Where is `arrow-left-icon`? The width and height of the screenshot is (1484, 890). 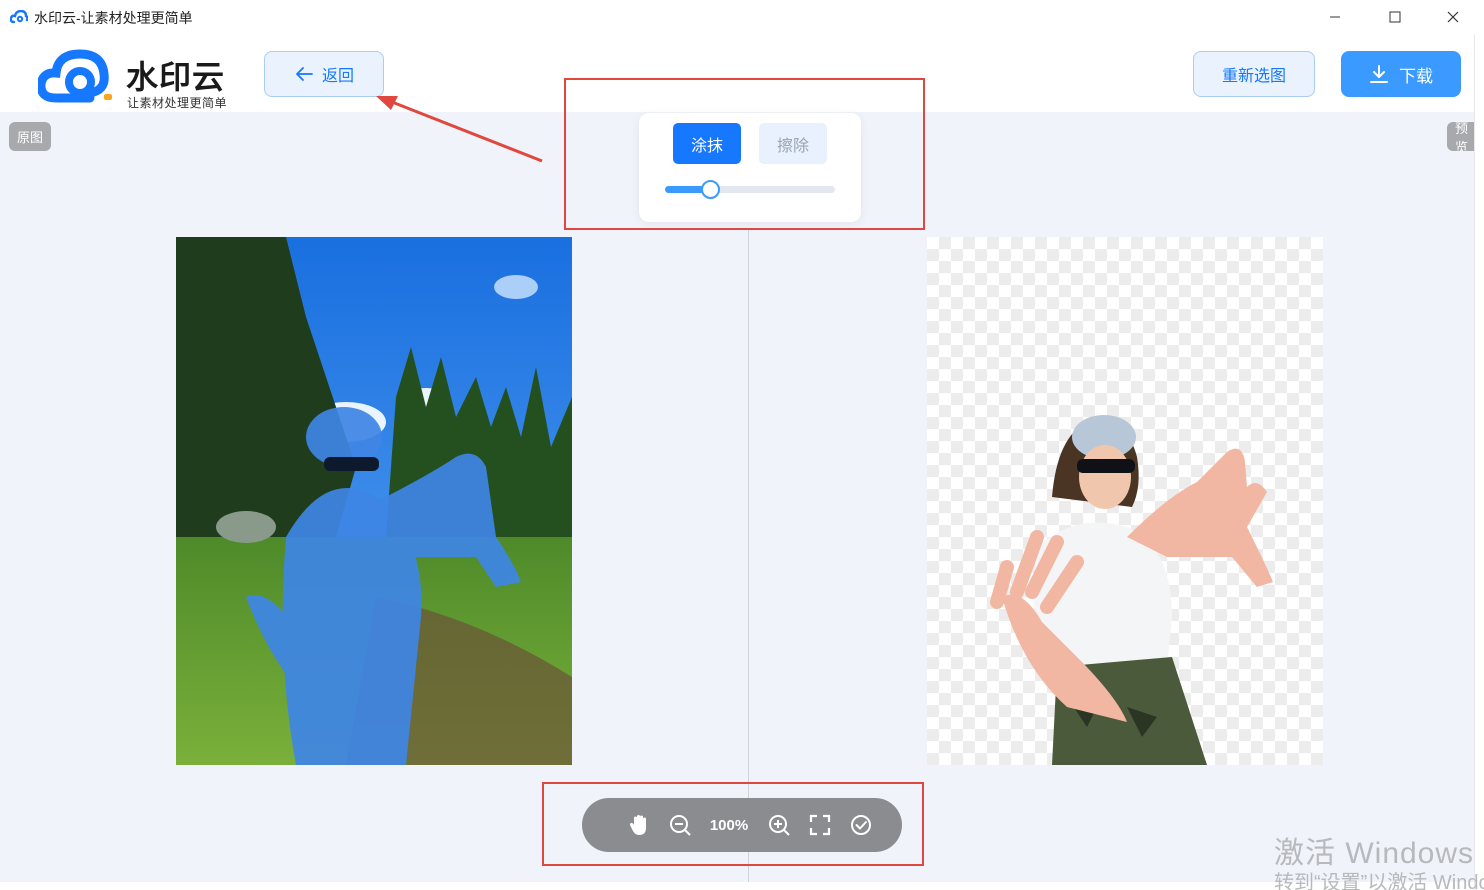
arrow-left-icon is located at coordinates (304, 74).